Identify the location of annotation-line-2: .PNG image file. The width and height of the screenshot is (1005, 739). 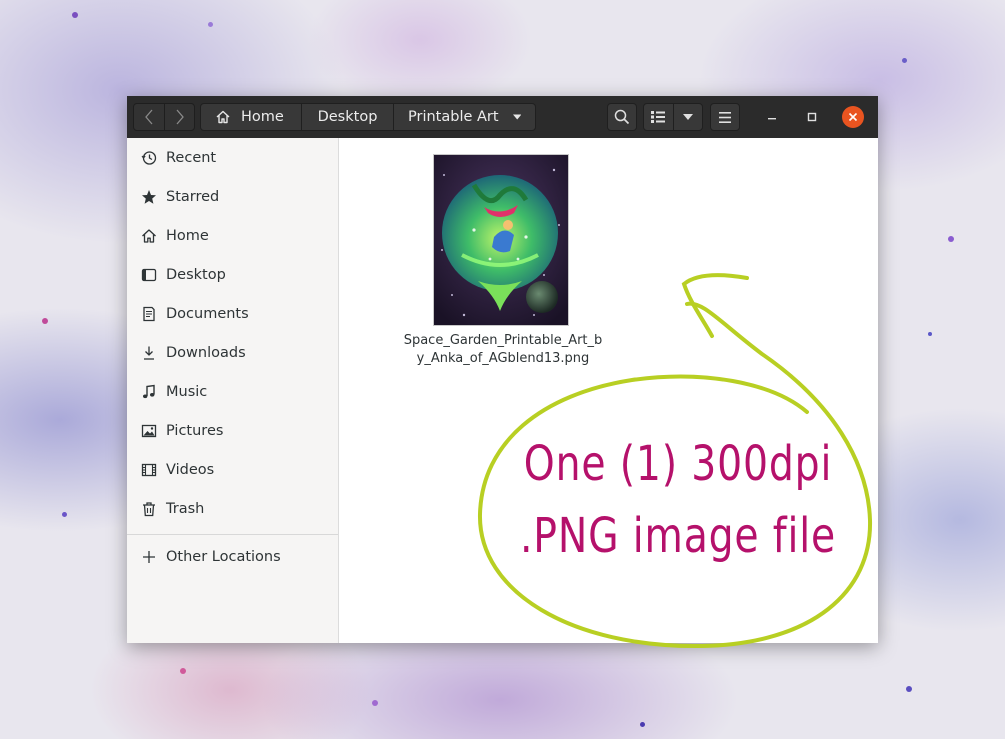
(678, 536).